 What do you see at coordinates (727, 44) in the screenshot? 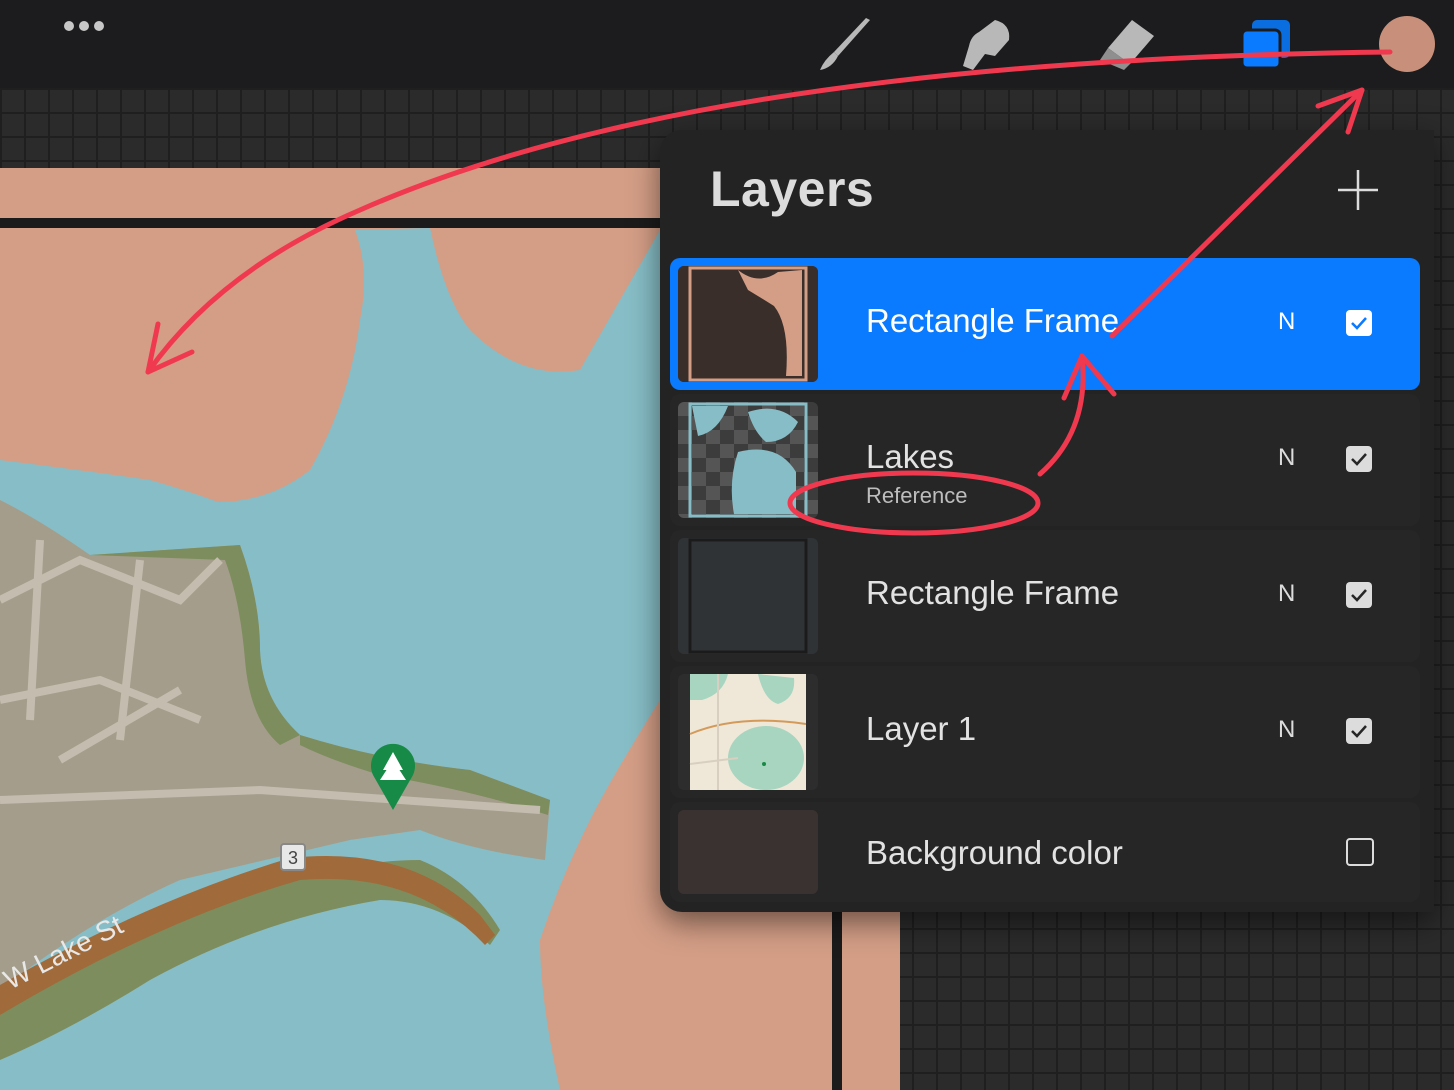
I see `top-toolbar` at bounding box center [727, 44].